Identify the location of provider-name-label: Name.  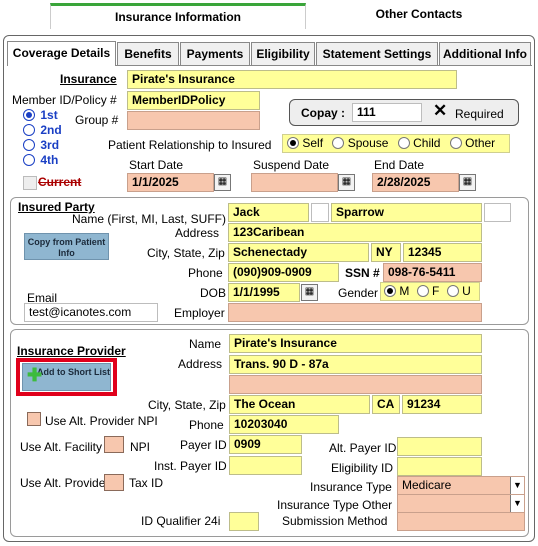
(205, 344).